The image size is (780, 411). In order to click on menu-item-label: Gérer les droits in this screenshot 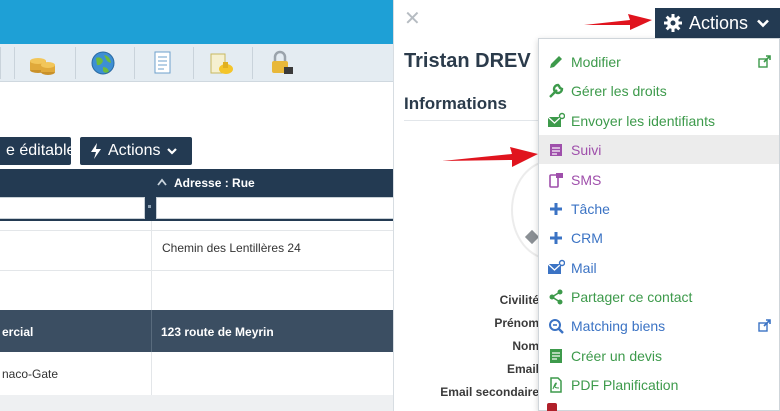, I will do `click(619, 90)`.